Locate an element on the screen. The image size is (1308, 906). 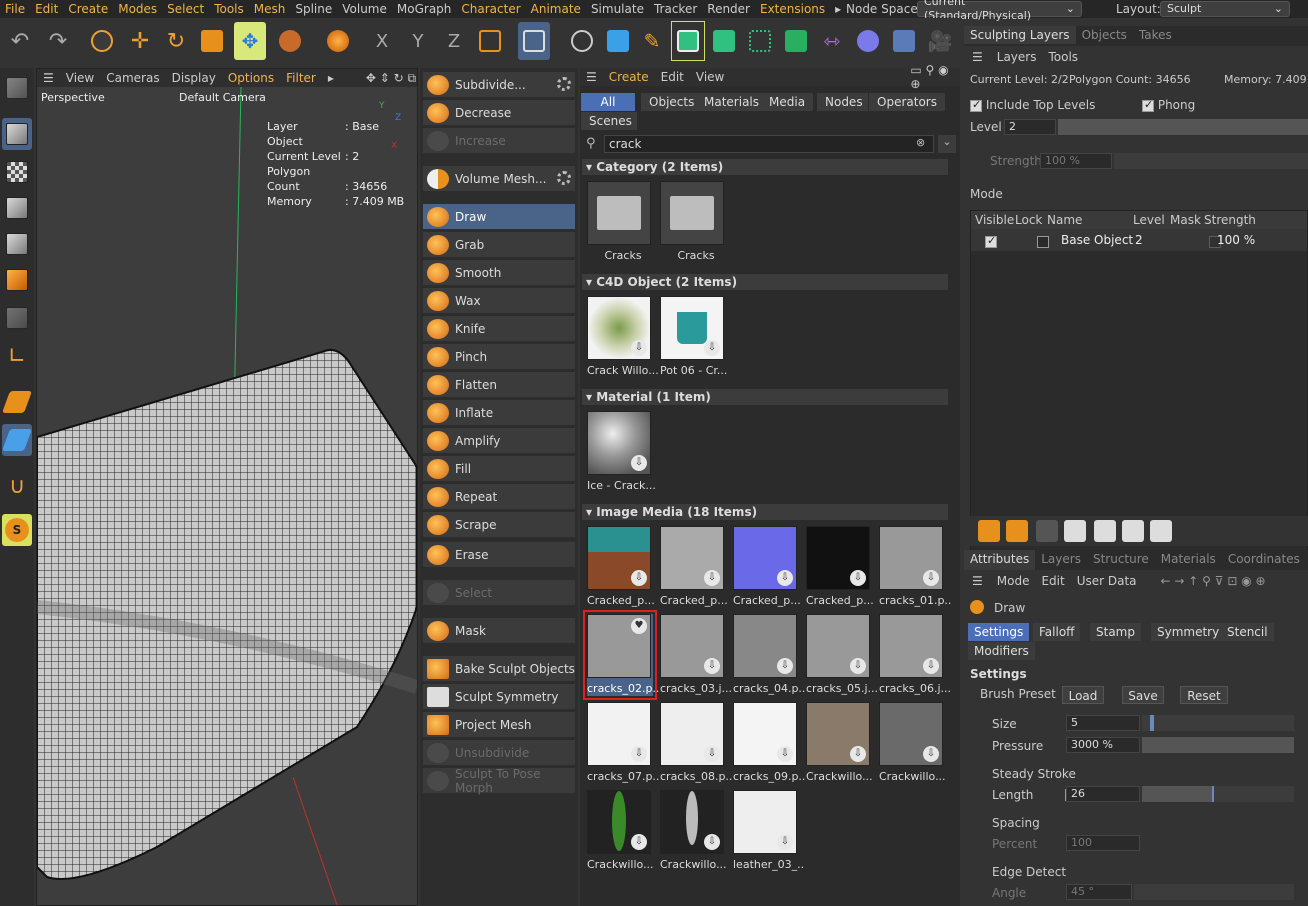
merge-down-icon is located at coordinates (1133, 531).